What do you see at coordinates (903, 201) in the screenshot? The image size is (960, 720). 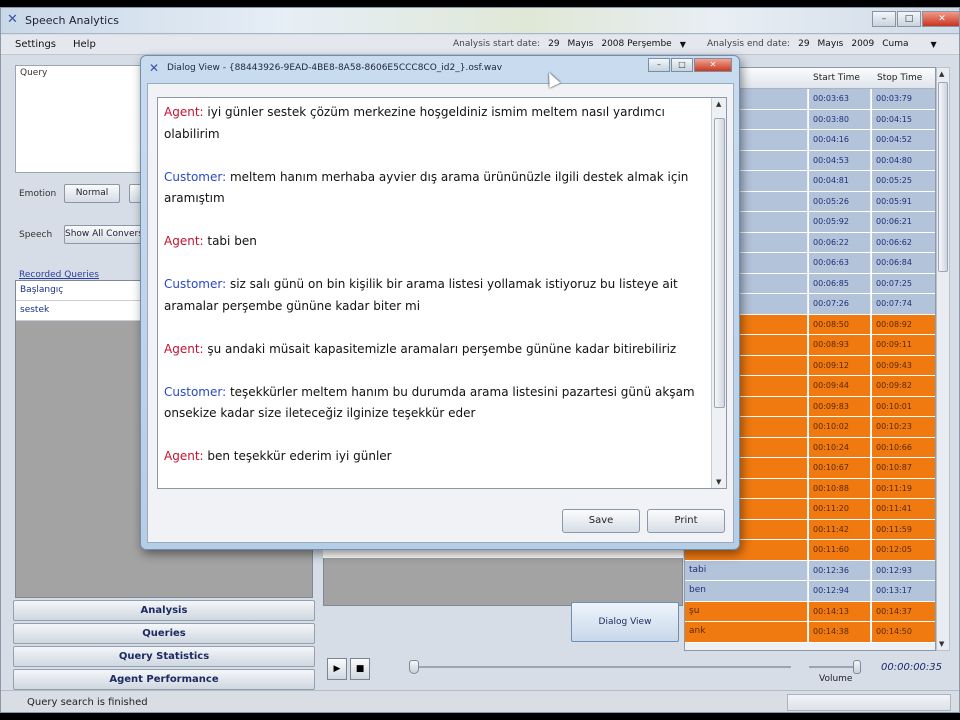 I see `cell-stop-time: 00:05:91` at bounding box center [903, 201].